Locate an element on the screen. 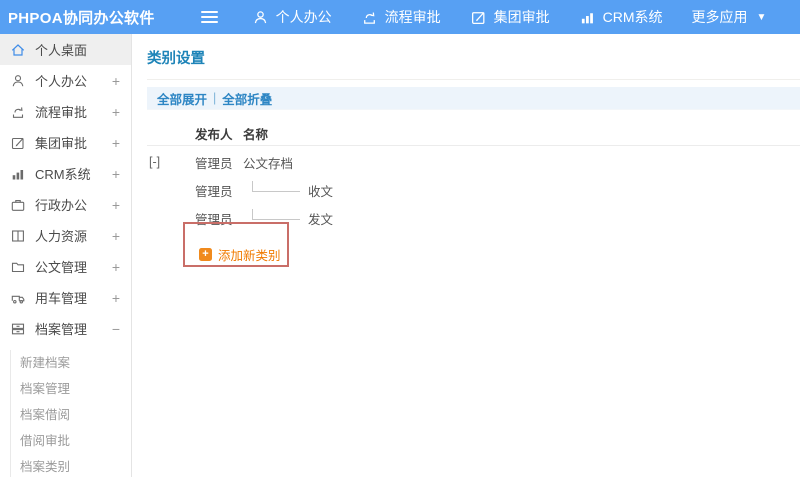  sidebar-submenu-archive: 新建档案 档案管理 档案借阅 借阅审批 档案类别 is located at coordinates (70, 413).